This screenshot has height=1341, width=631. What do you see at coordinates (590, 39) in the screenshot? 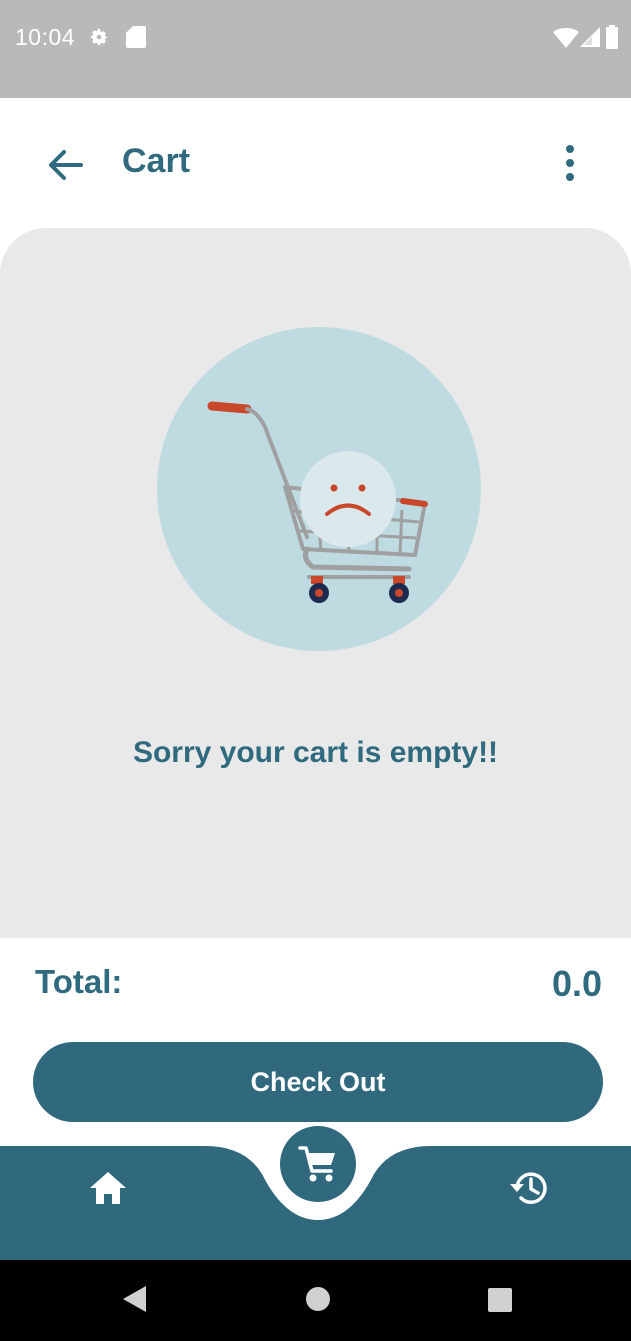
I see `signal-icon` at bounding box center [590, 39].